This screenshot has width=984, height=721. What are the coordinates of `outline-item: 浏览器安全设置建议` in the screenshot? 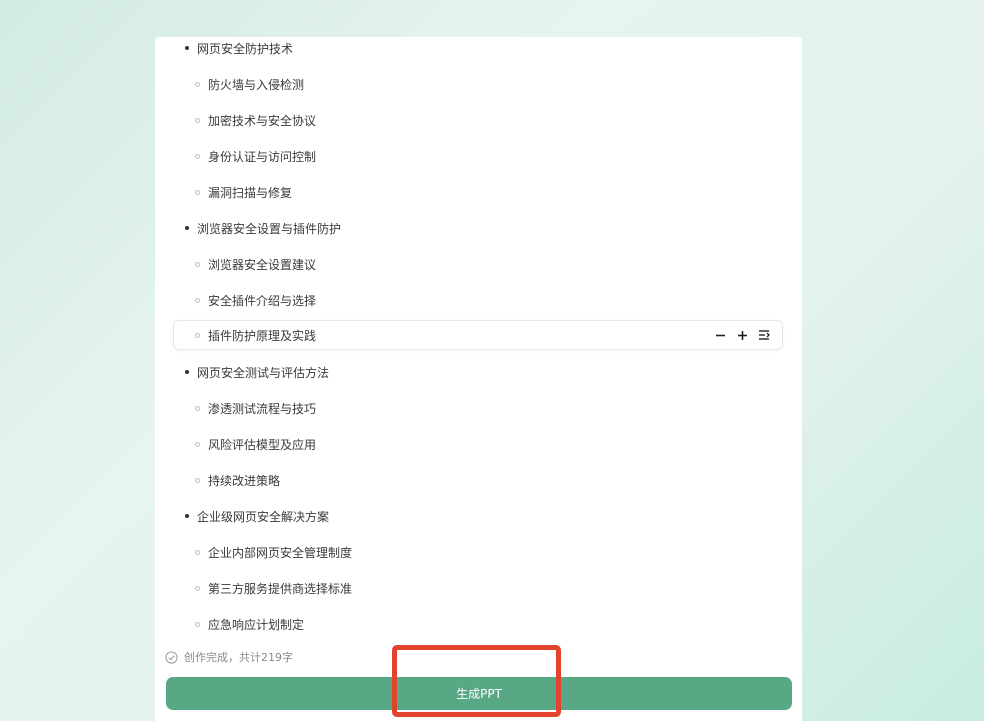 It's located at (255, 264).